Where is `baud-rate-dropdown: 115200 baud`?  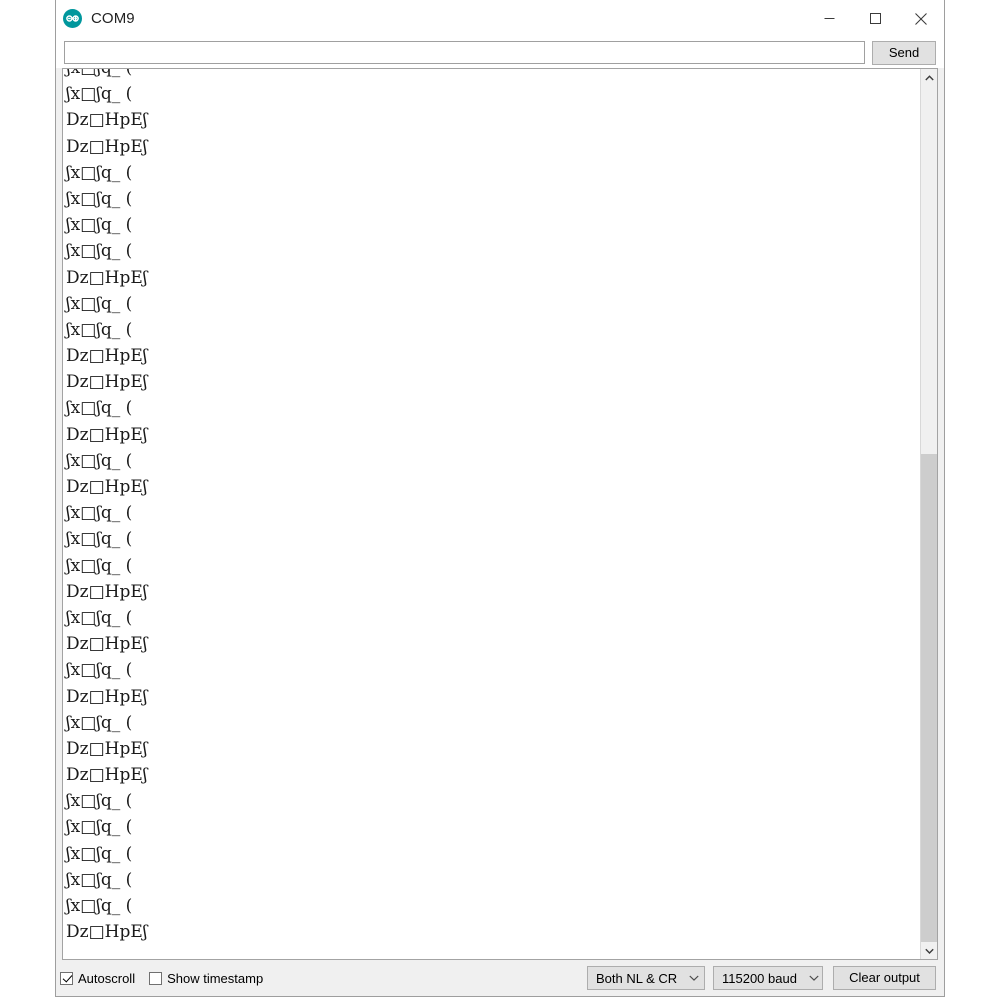 baud-rate-dropdown: 115200 baud is located at coordinates (768, 978).